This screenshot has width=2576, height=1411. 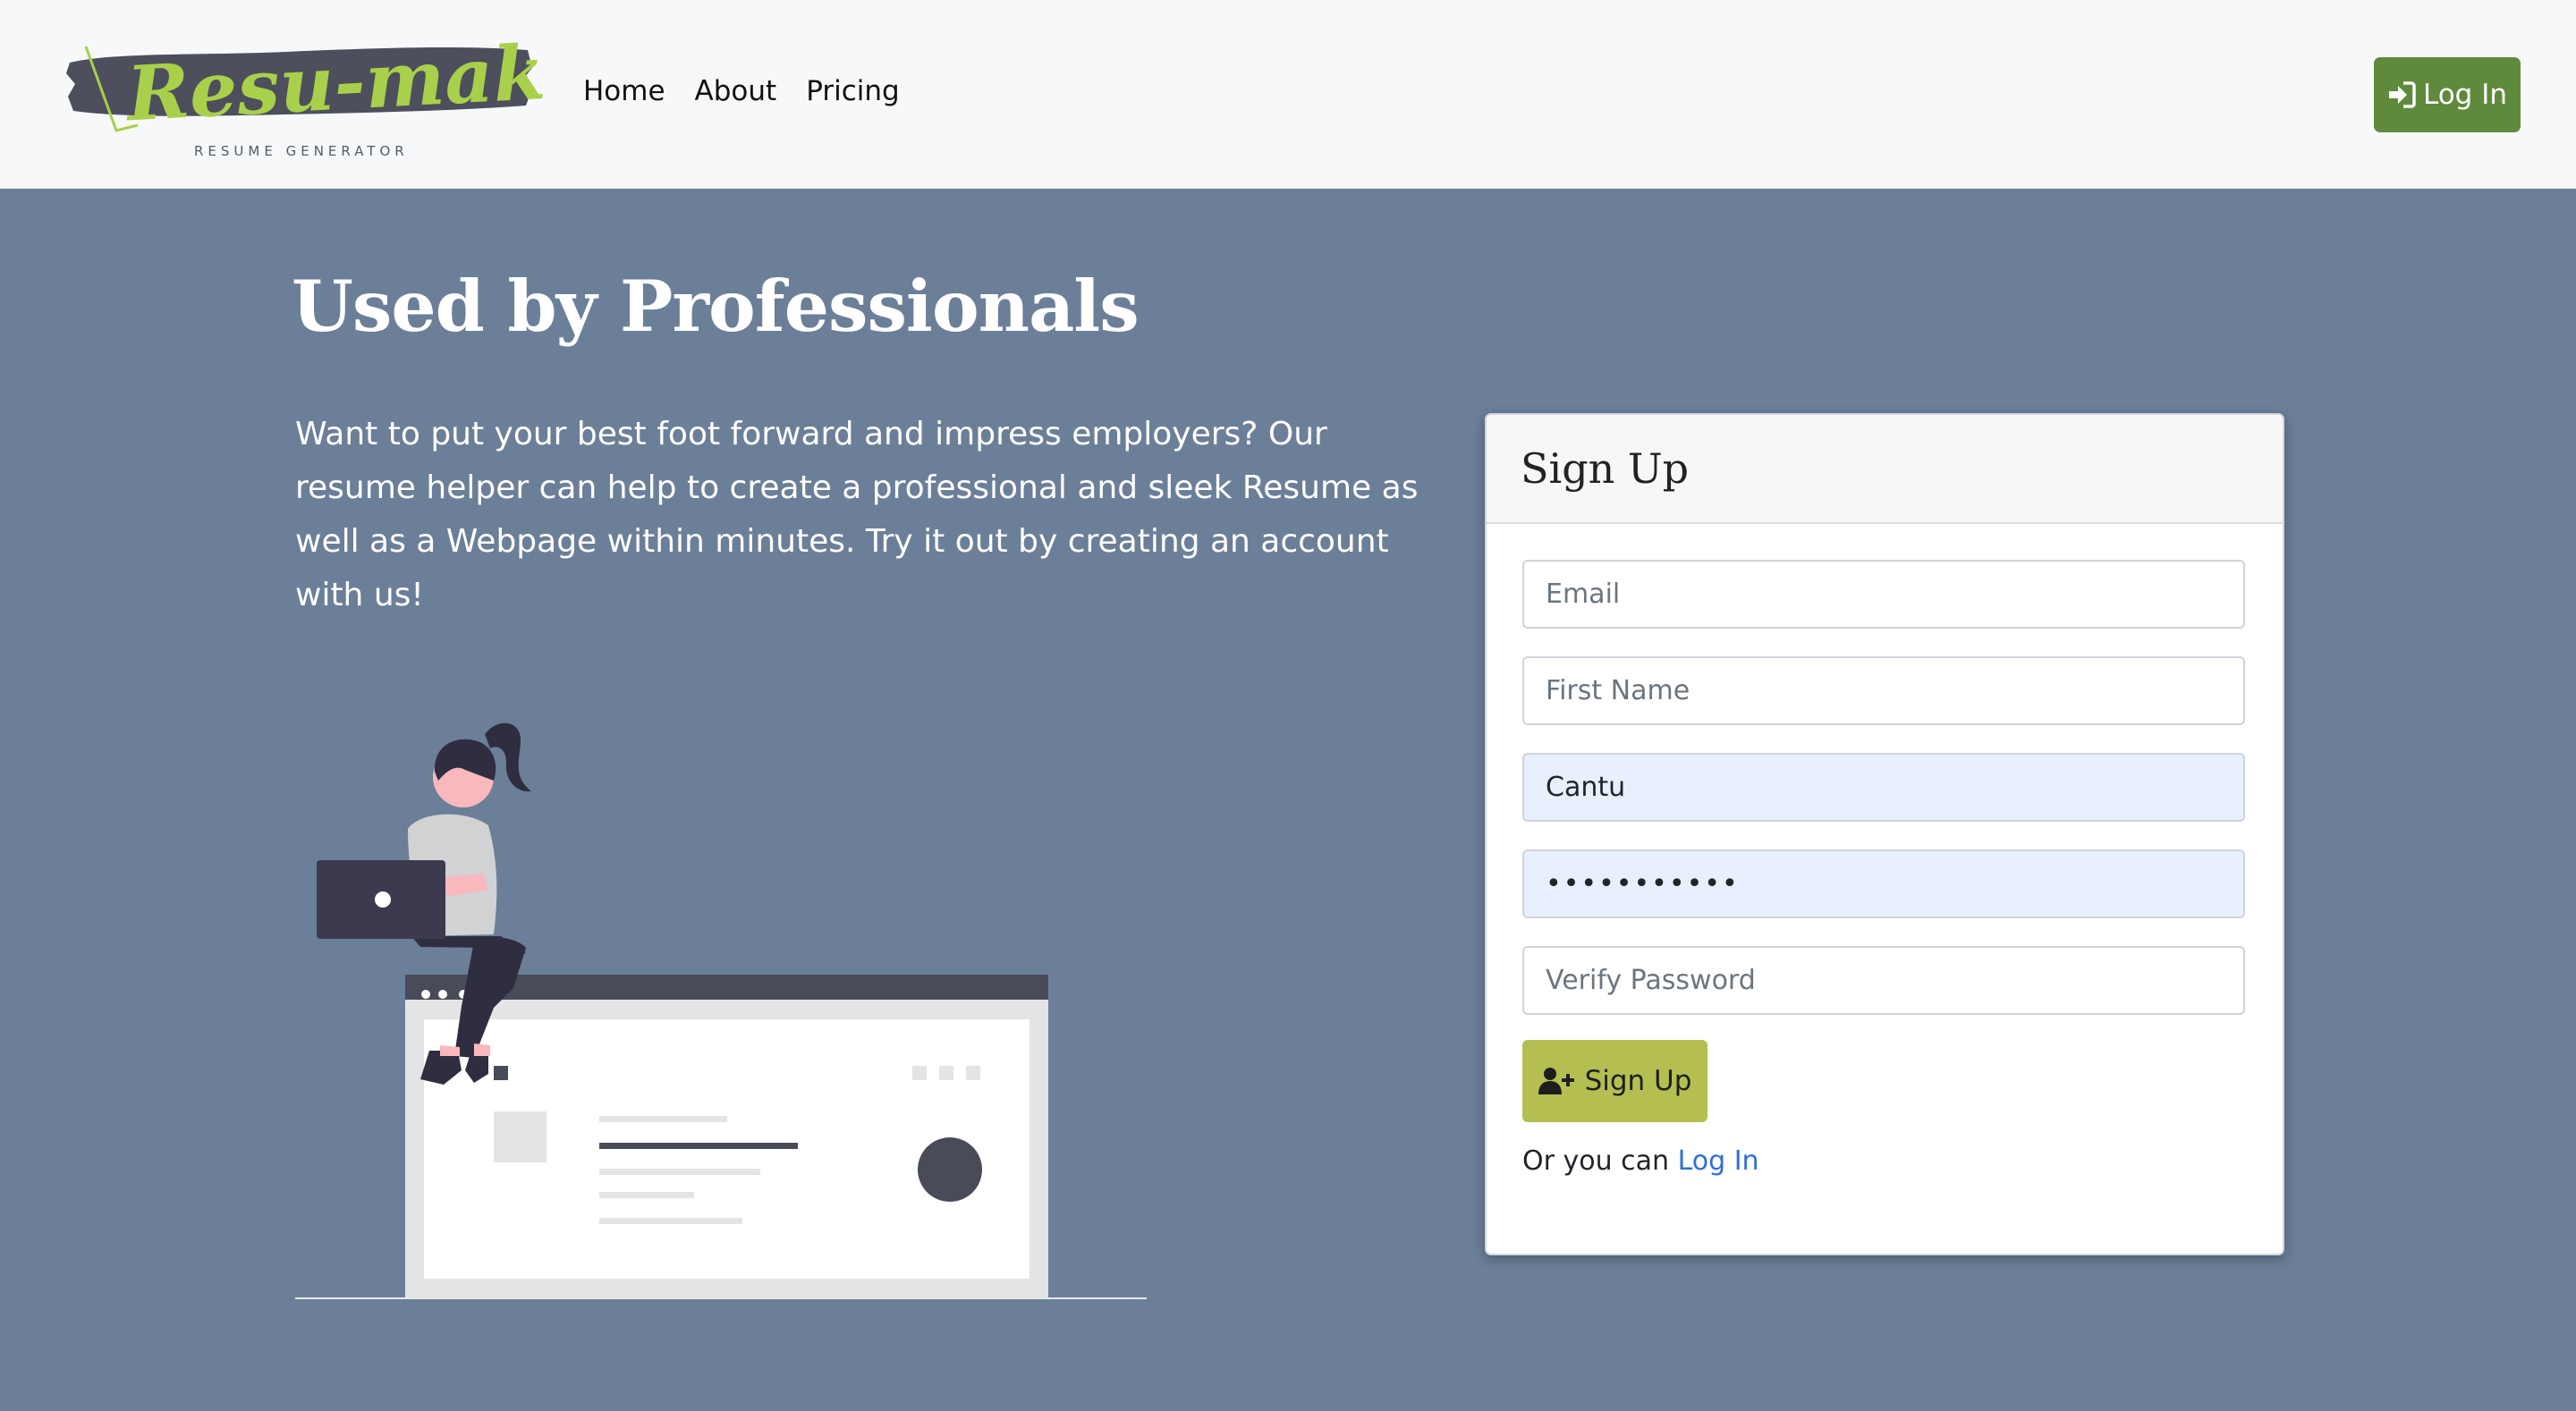 I want to click on last-name-input, so click(x=1883, y=787).